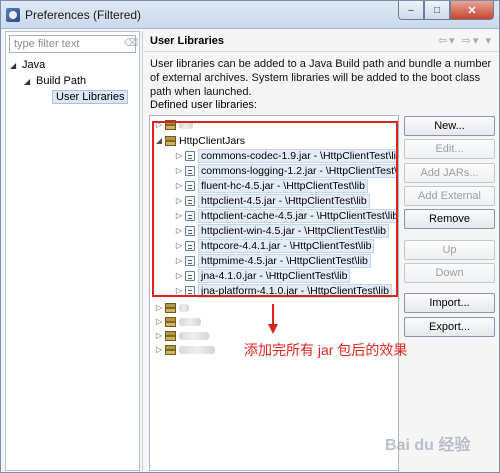 The height and width of the screenshot is (473, 500). What do you see at coordinates (203, 105) in the screenshot?
I see `defined-libraries-label: Defined user libraries:` at bounding box center [203, 105].